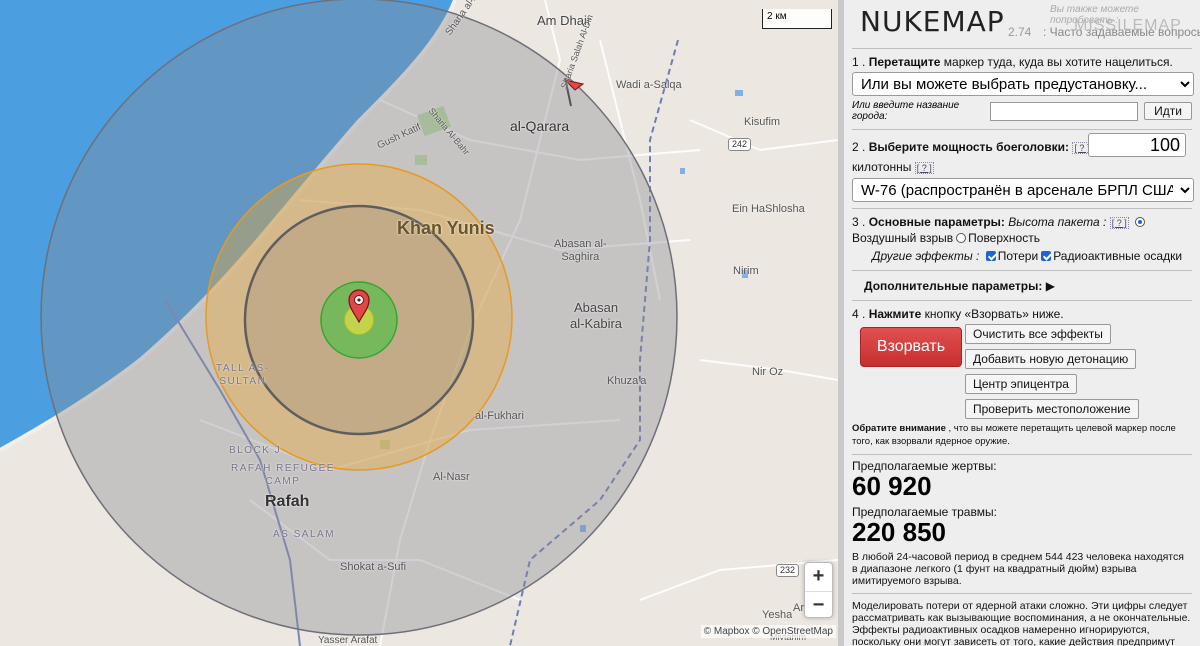 Image resolution: width=1200 pixels, height=646 pixels. I want to click on other-effects-label: Другие эффекты :, so click(926, 256).